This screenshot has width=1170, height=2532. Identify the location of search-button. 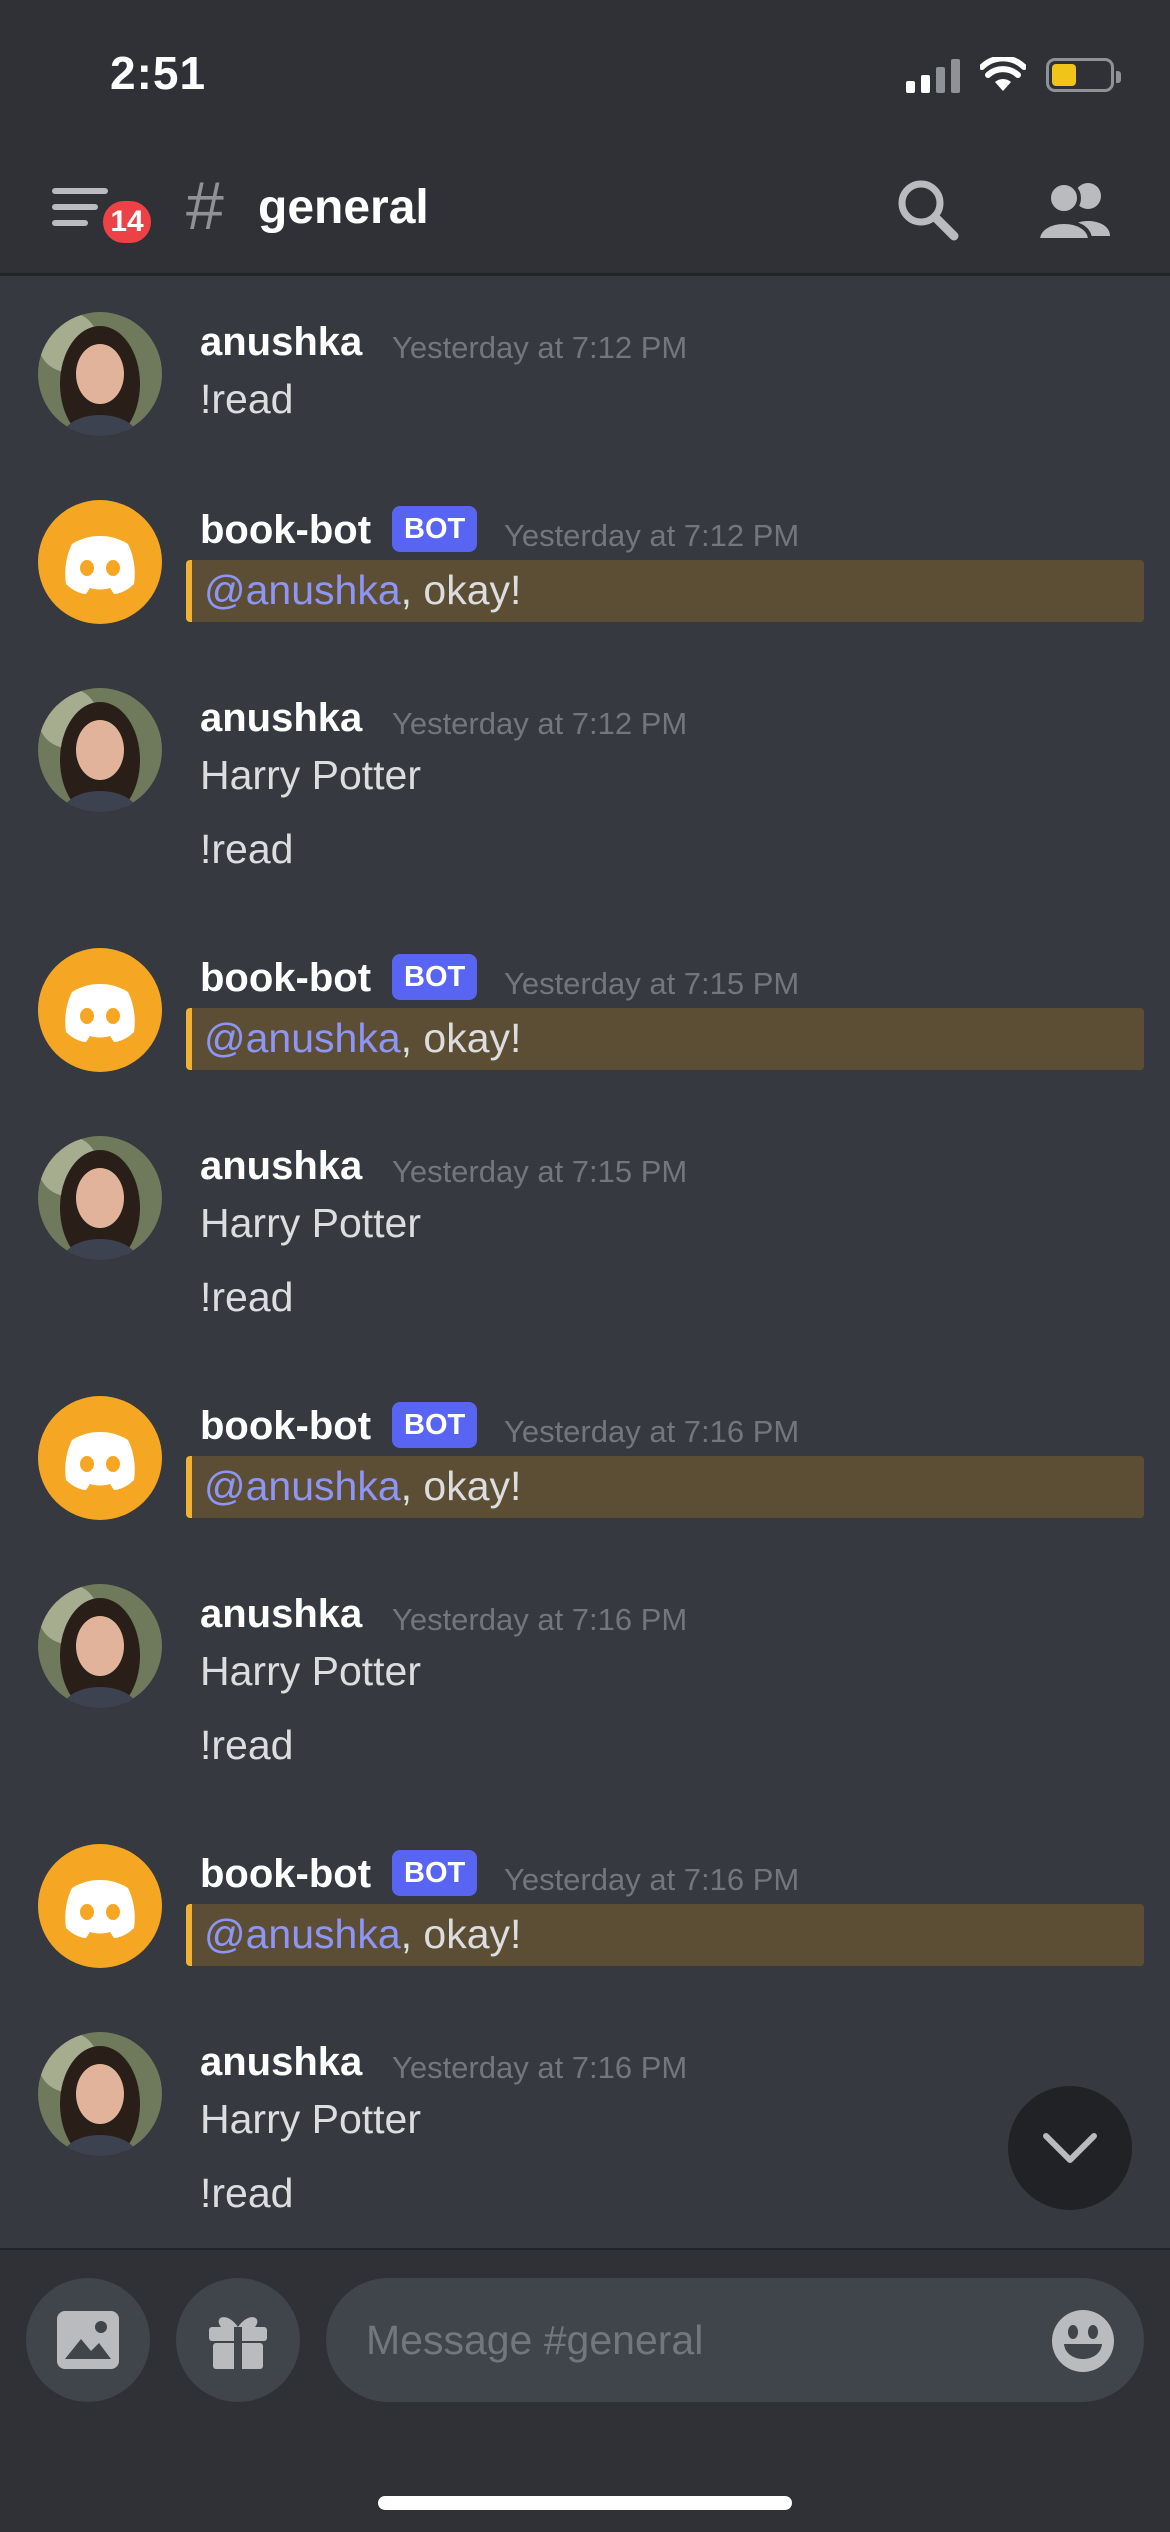
(928, 210).